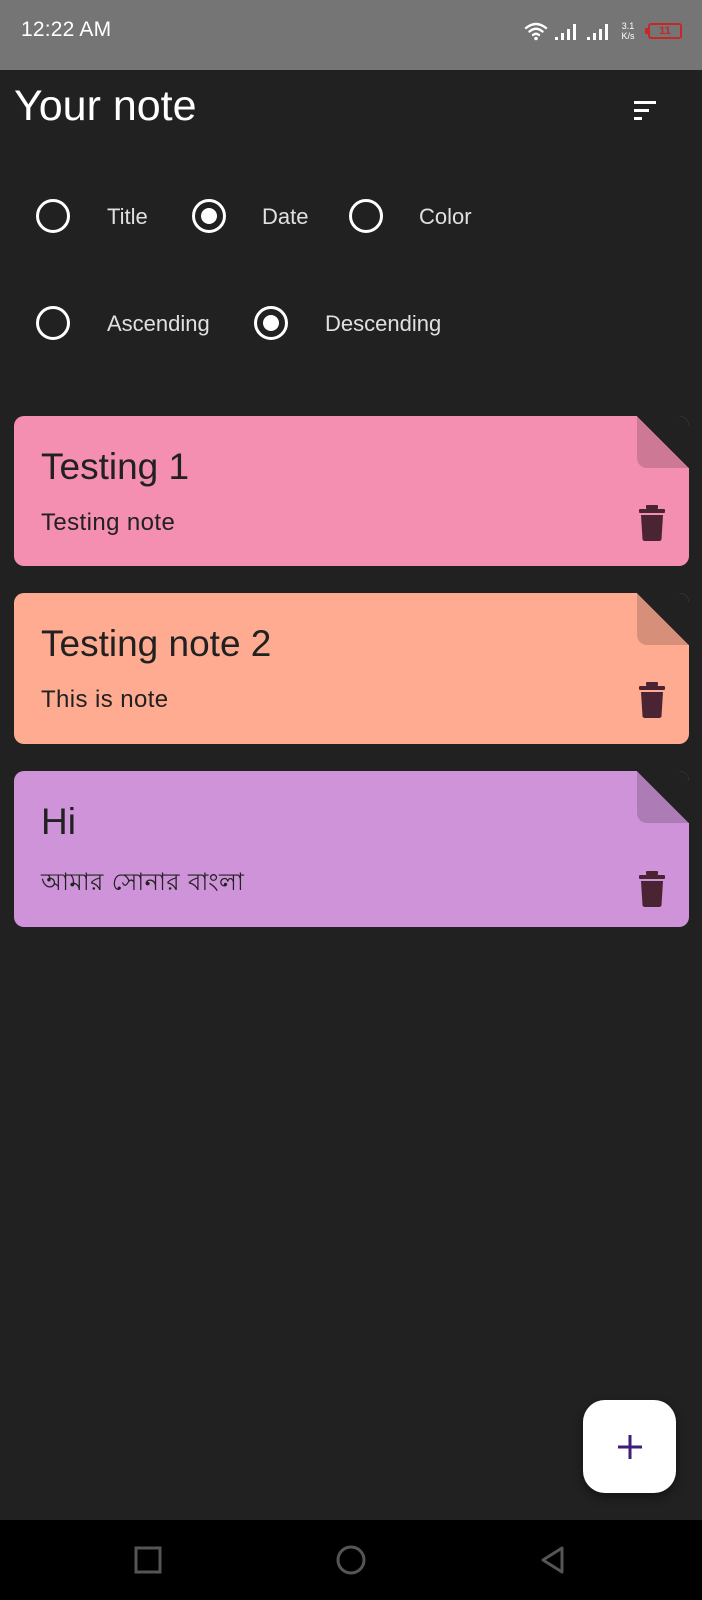 The height and width of the screenshot is (1600, 702). I want to click on plus-icon, so click(629, 1446).